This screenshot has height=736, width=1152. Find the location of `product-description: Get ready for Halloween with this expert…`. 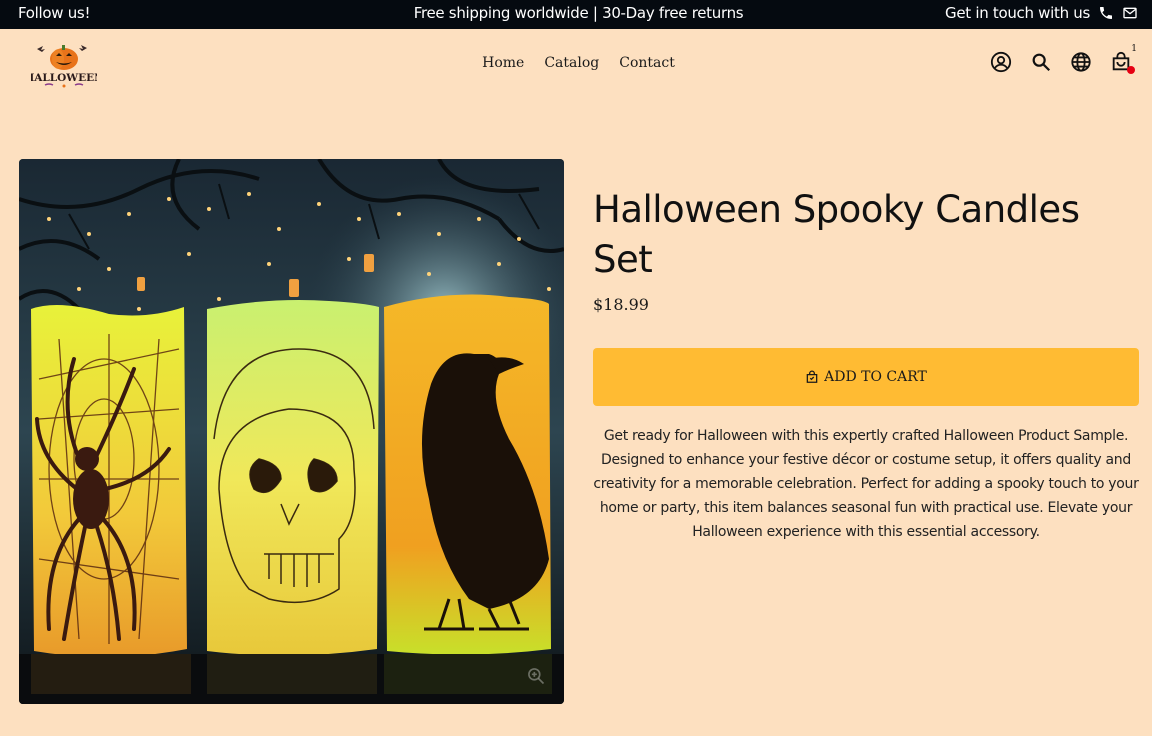

product-description: Get ready for Halloween with this expert… is located at coordinates (866, 484).